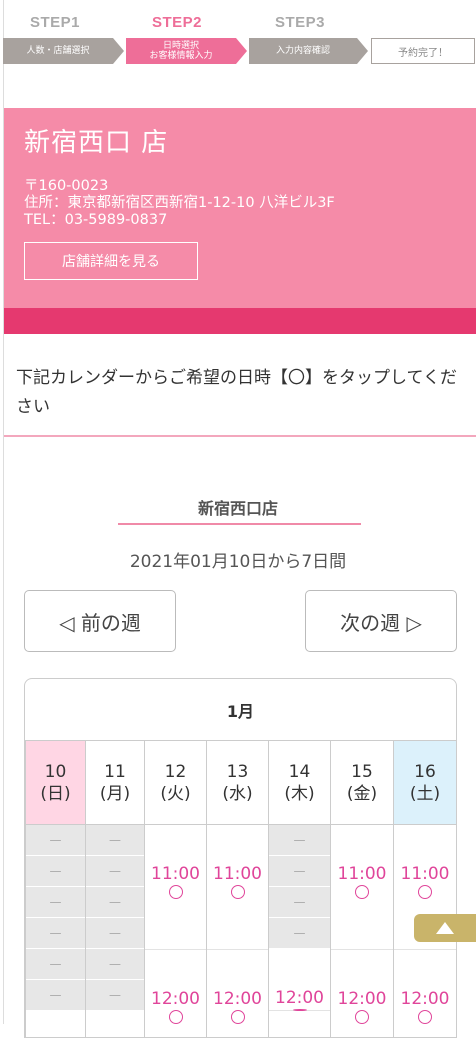 This screenshot has width=476, height=1038. I want to click on day-column: 10 (日) — — — — — —, so click(55, 889).